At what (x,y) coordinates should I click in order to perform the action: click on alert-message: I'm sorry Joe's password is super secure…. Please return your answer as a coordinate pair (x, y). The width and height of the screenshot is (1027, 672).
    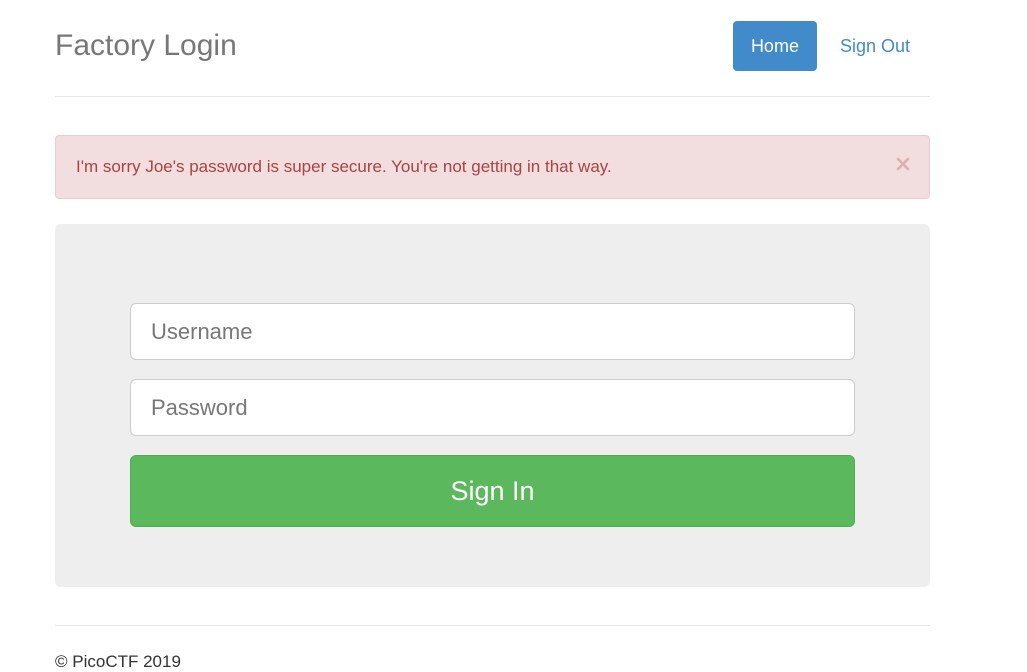
    Looking at the image, I should click on (344, 166).